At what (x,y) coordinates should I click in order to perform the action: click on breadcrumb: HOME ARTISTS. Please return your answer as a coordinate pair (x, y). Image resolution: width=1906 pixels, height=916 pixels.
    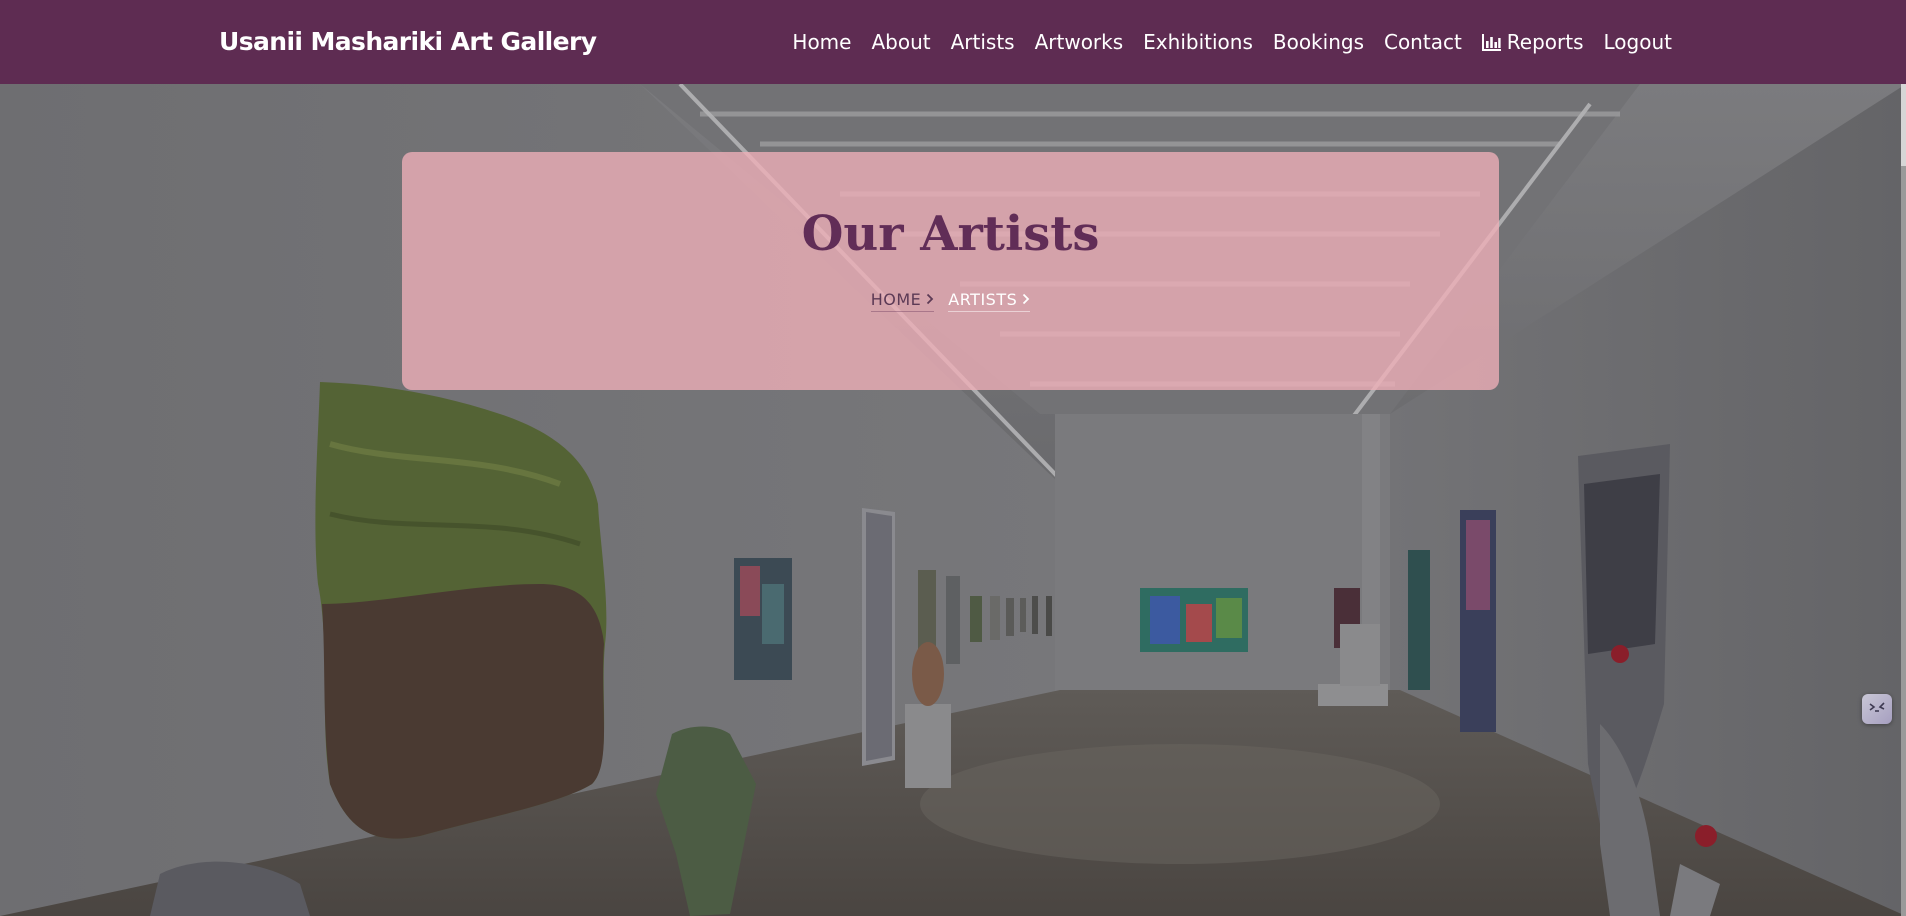
    Looking at the image, I should click on (950, 301).